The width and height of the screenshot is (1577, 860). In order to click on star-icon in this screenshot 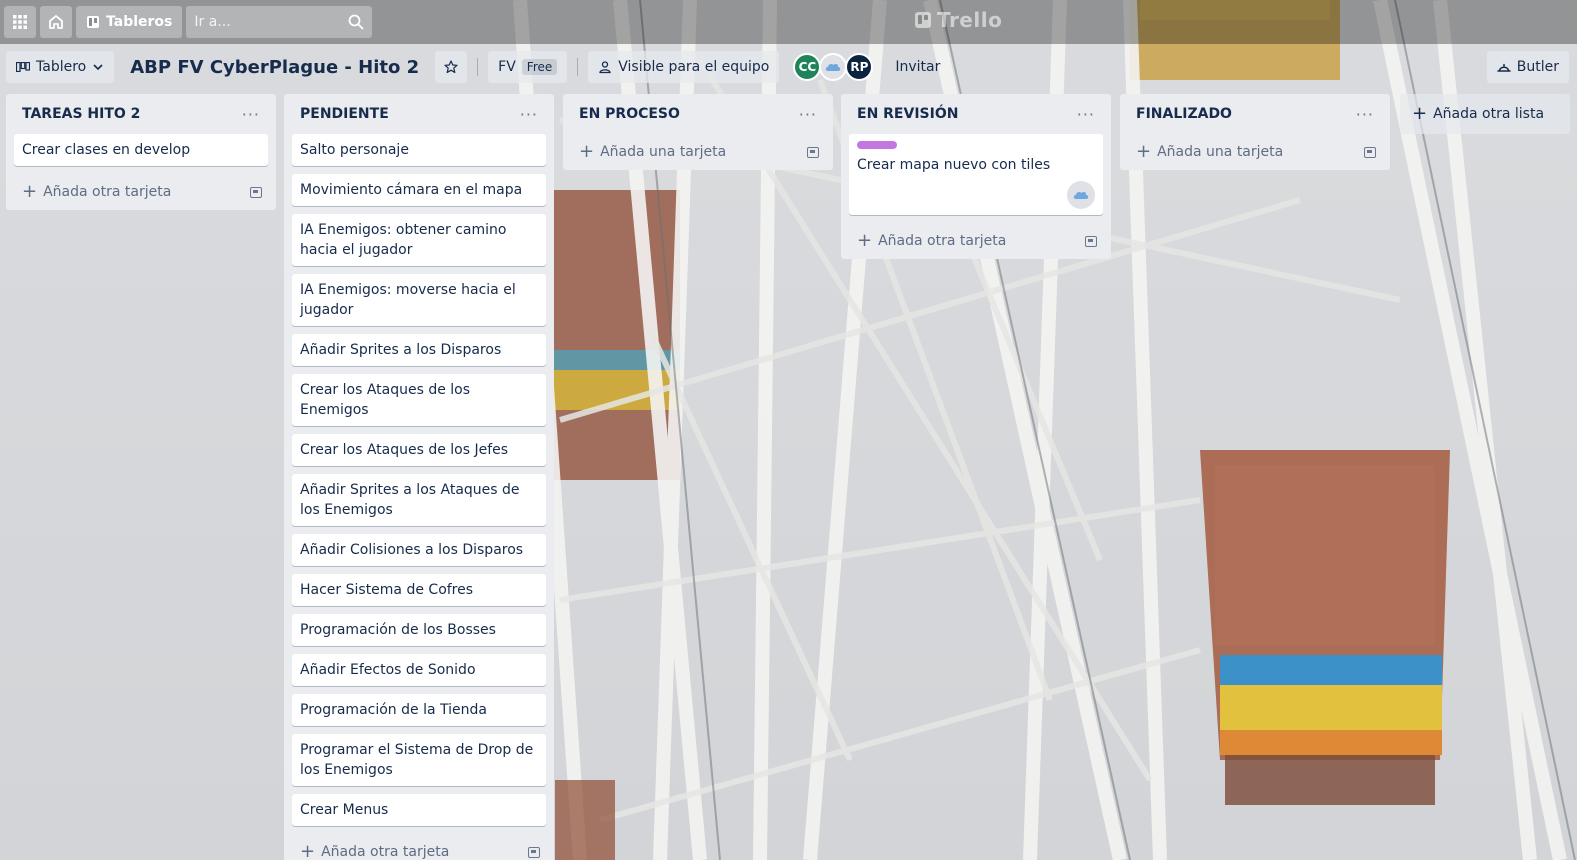, I will do `click(451, 67)`.